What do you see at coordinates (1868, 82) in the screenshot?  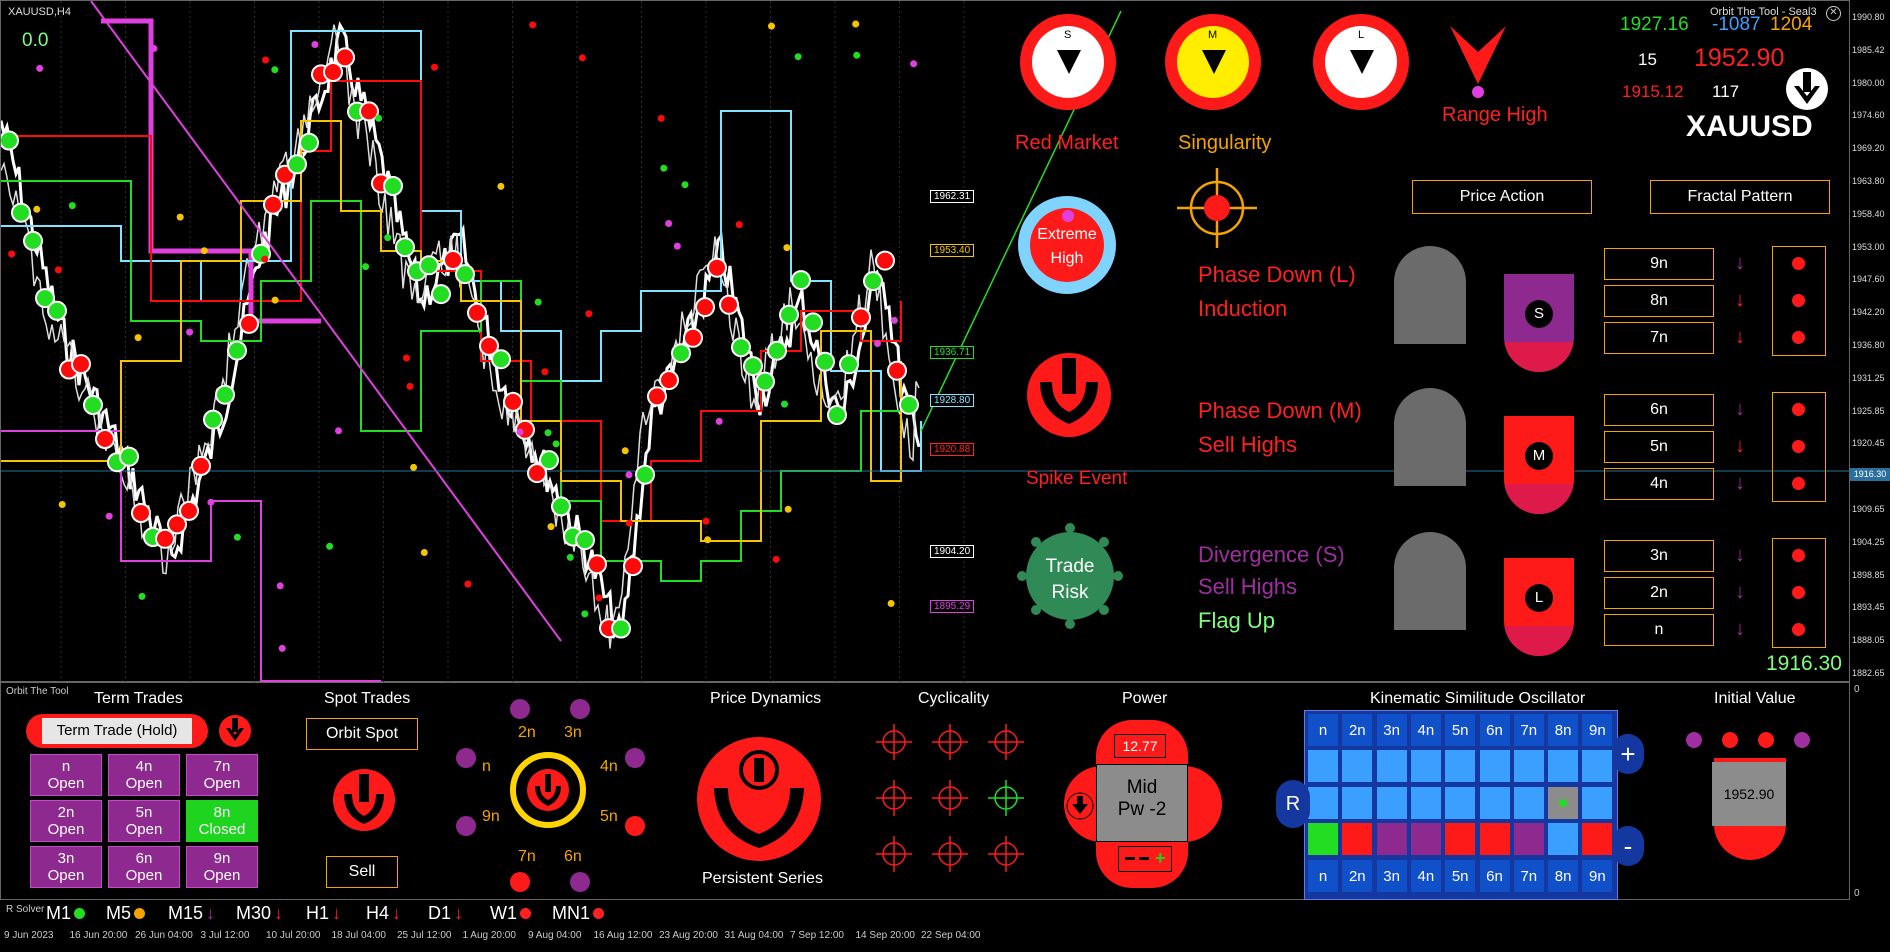 I see `price-axis-tick: 1980.00` at bounding box center [1868, 82].